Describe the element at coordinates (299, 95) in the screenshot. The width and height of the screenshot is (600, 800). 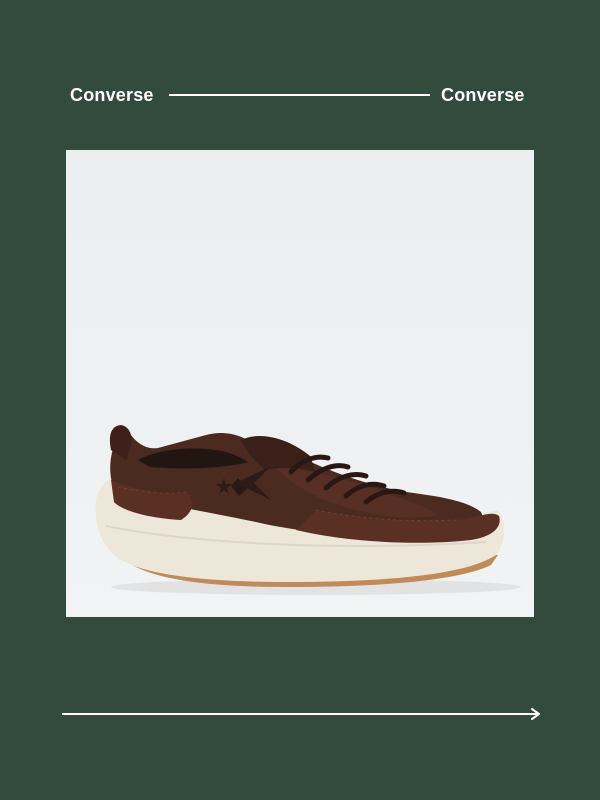
I see `header-divider-line` at that location.